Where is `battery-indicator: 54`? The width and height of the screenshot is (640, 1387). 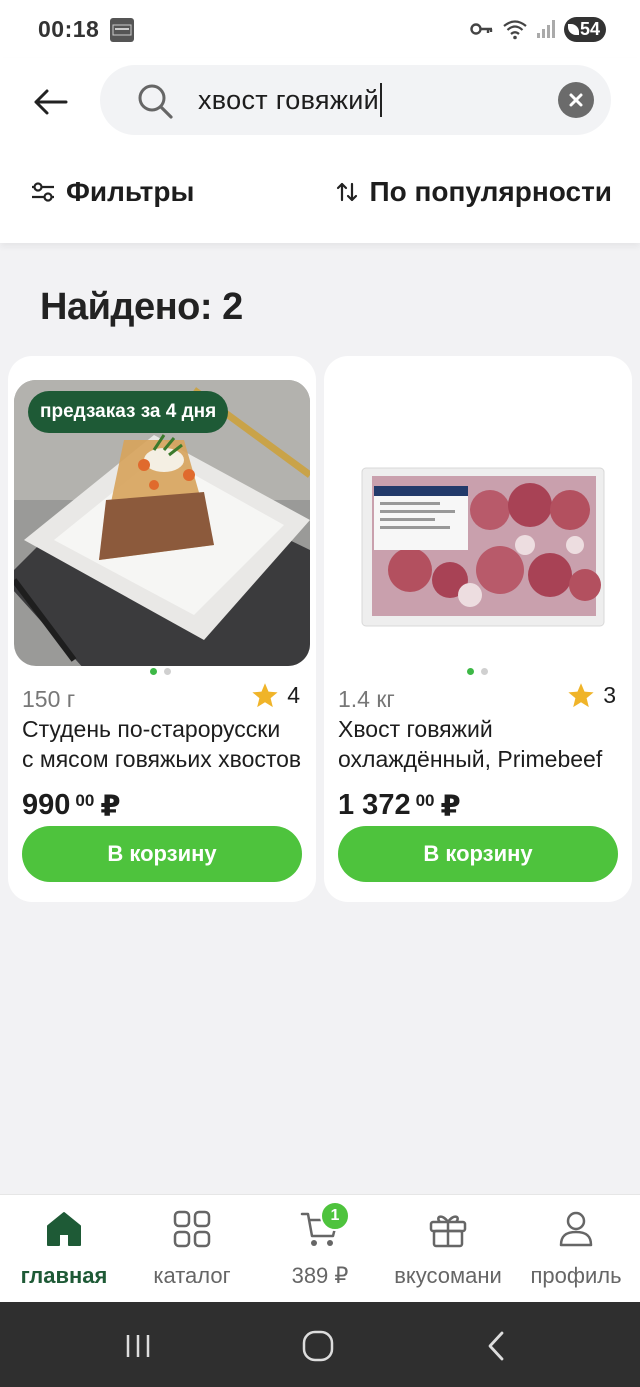
battery-indicator: 54 is located at coordinates (584, 29).